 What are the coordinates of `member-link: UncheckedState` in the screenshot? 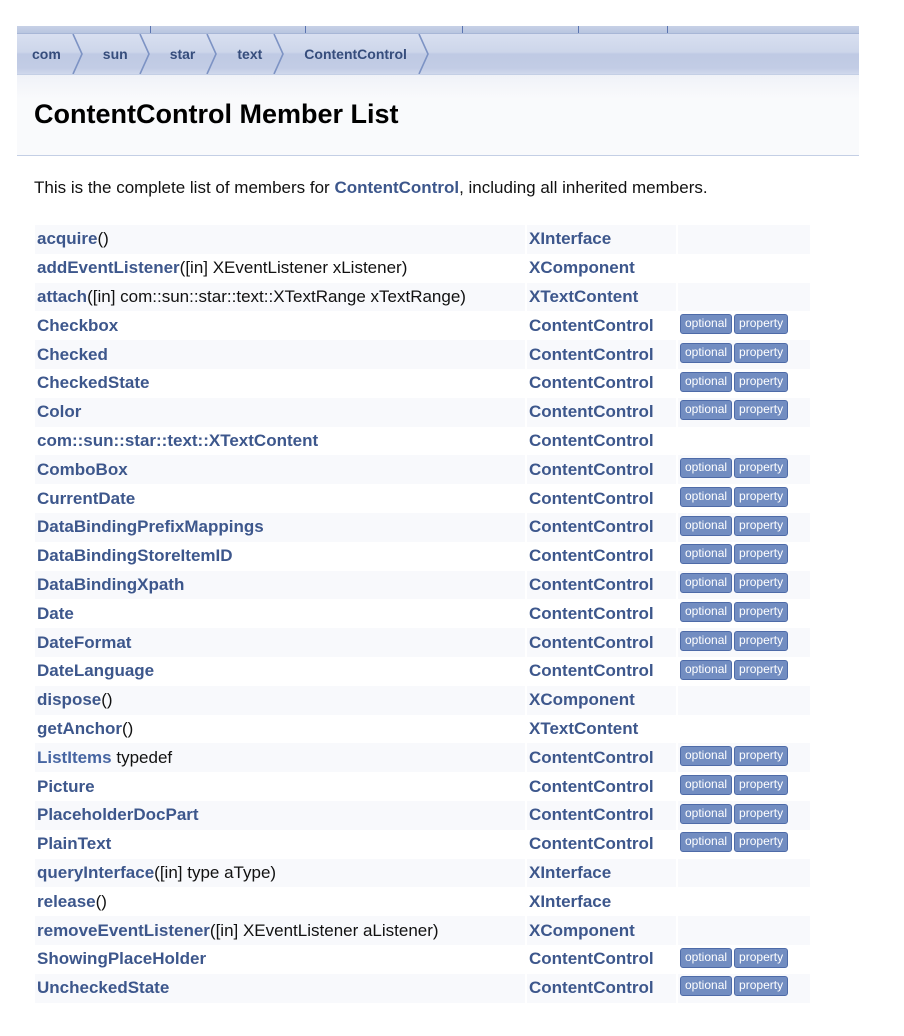 It's located at (103, 987).